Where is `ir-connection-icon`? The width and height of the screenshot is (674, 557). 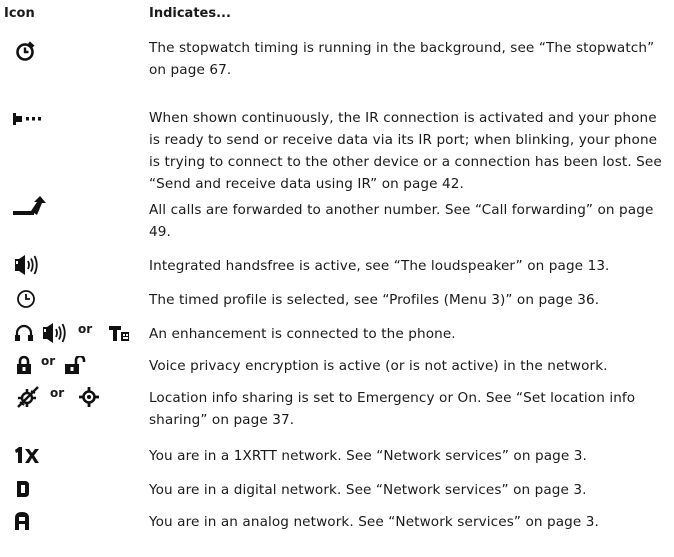 ir-connection-icon is located at coordinates (27, 119).